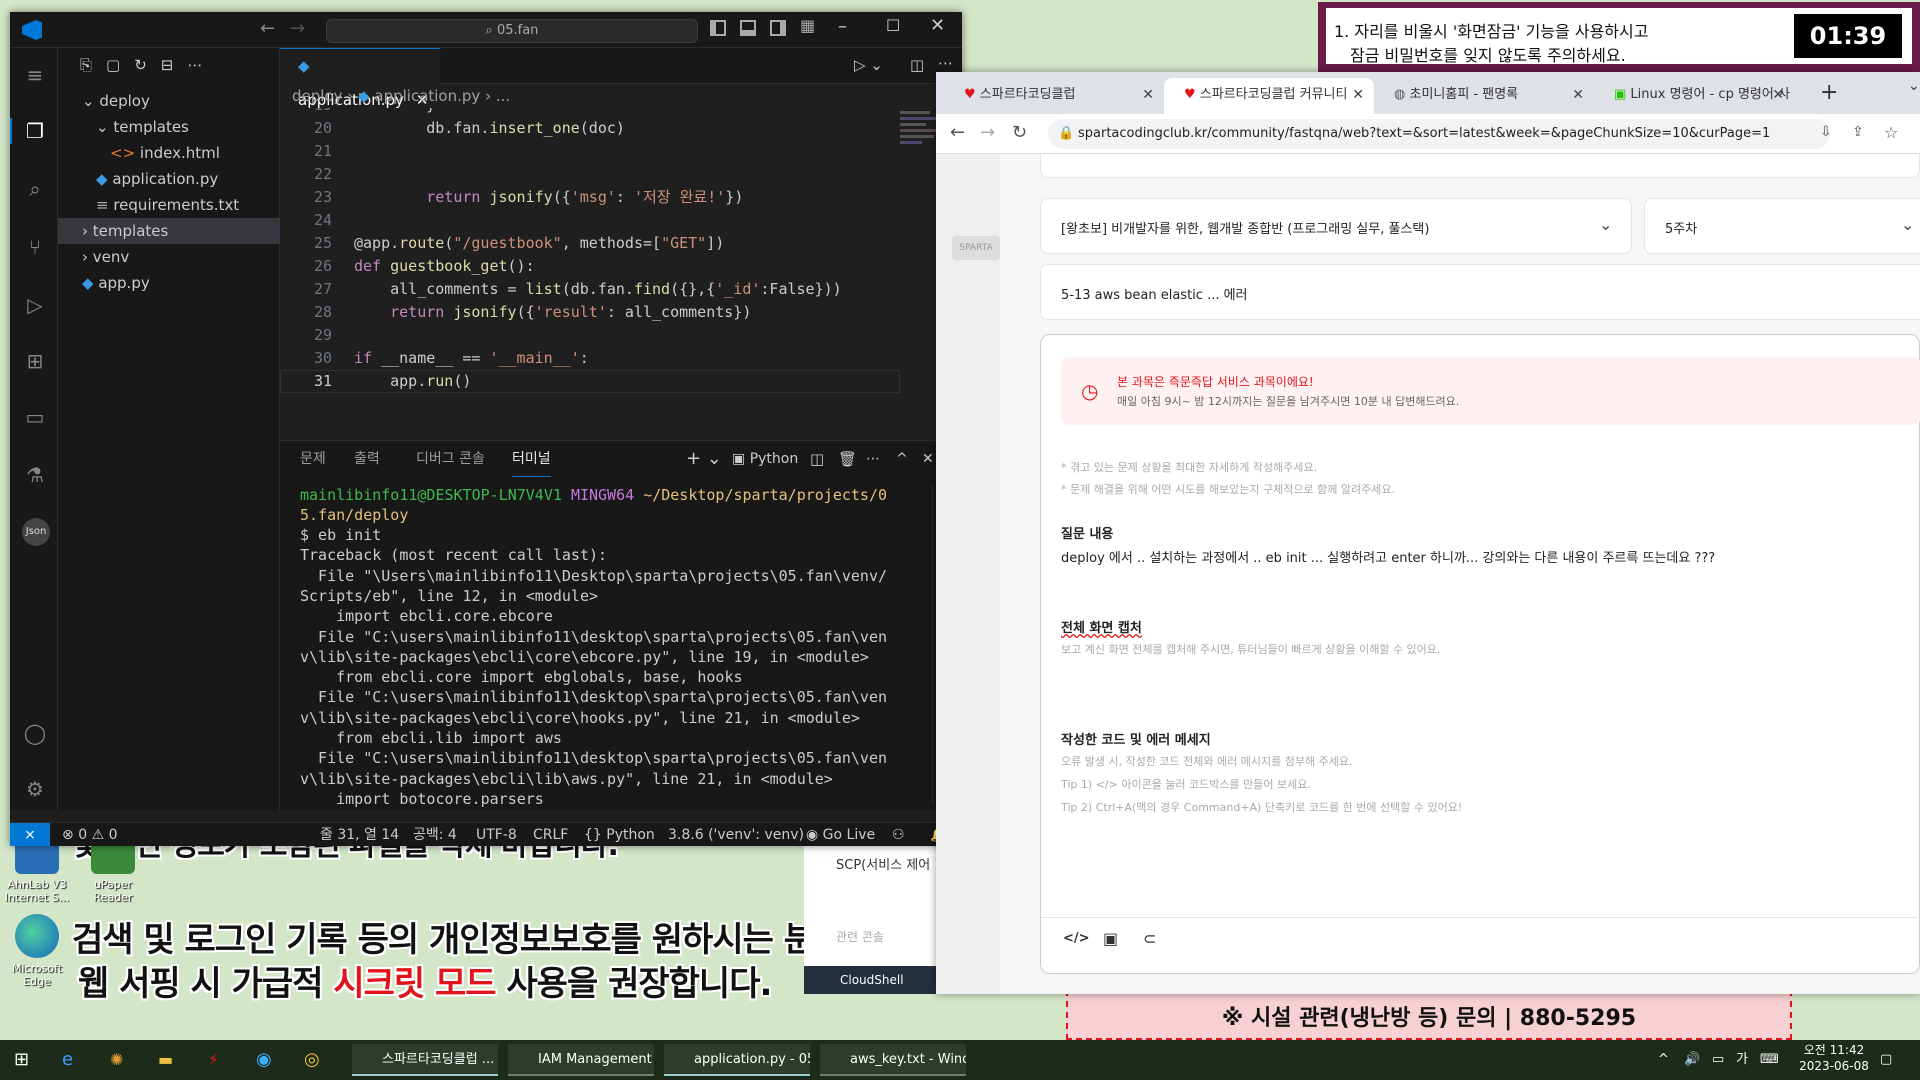  I want to click on code-line: 24, so click(590, 220).